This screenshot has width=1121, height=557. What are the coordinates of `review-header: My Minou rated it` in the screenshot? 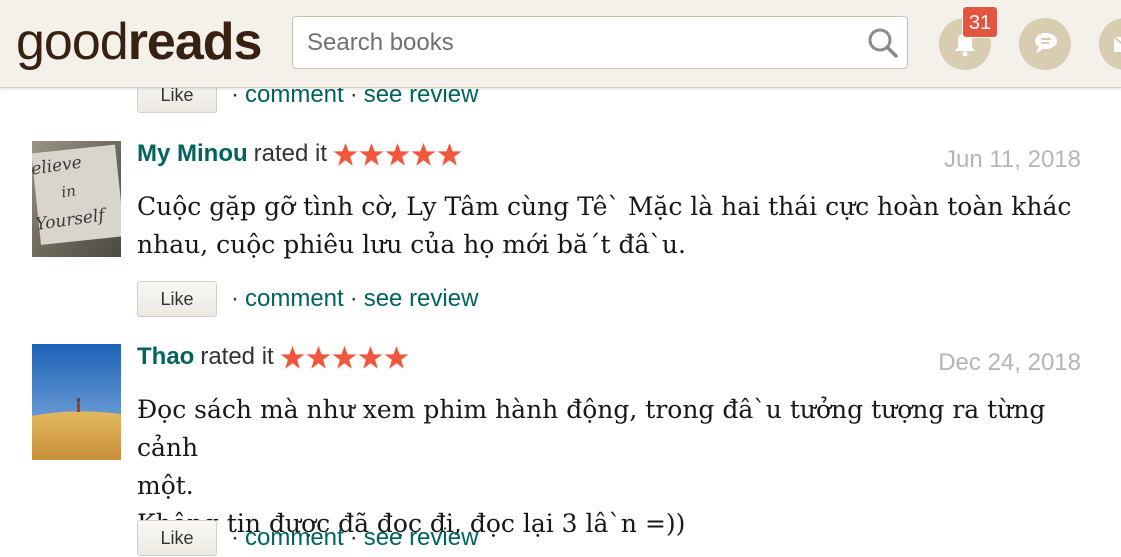 It's located at (300, 154).